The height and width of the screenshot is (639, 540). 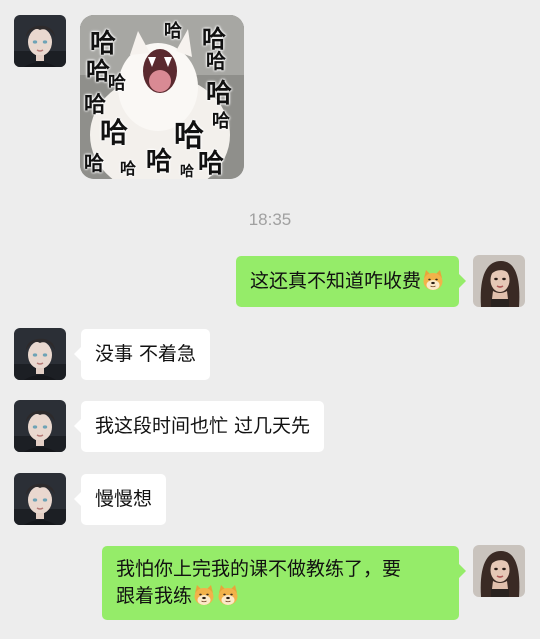 What do you see at coordinates (154, 596) in the screenshot?
I see `message-text-line: 跟着我练` at bounding box center [154, 596].